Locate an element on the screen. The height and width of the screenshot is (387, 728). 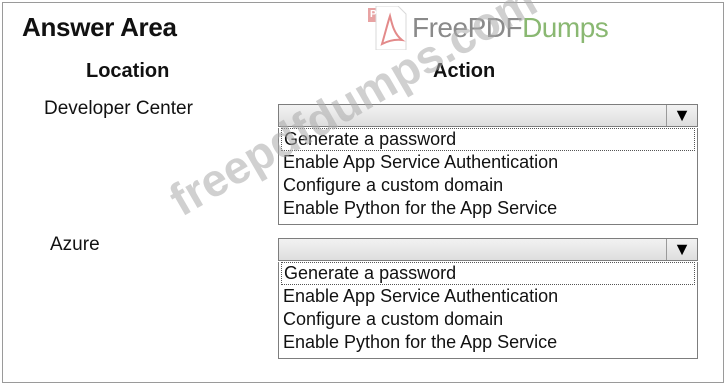
location-developer-center: Developer Center is located at coordinates (118, 108).